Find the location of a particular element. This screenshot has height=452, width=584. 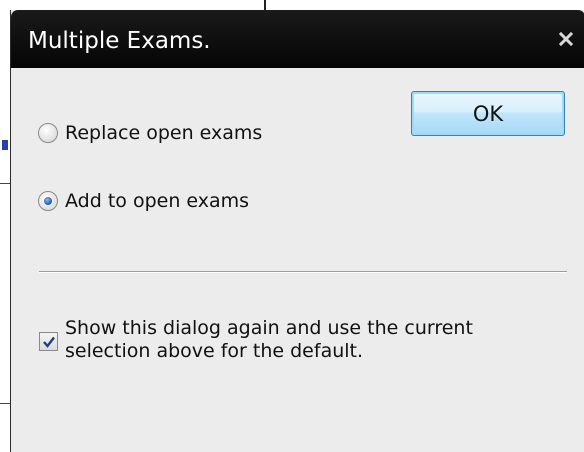

radio-add-to-open-exams: Add to open exams is located at coordinates (143, 201).